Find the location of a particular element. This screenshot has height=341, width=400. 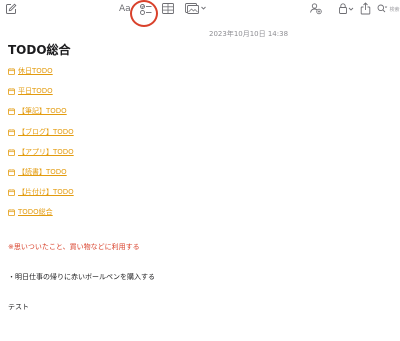

note-test-line: テスト is located at coordinates (18, 307).